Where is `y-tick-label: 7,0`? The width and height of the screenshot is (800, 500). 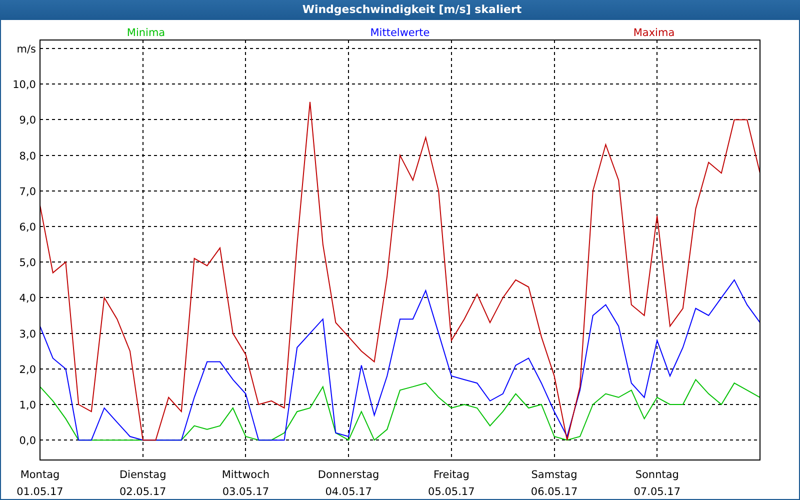 y-tick-label: 7,0 is located at coordinates (27, 192).